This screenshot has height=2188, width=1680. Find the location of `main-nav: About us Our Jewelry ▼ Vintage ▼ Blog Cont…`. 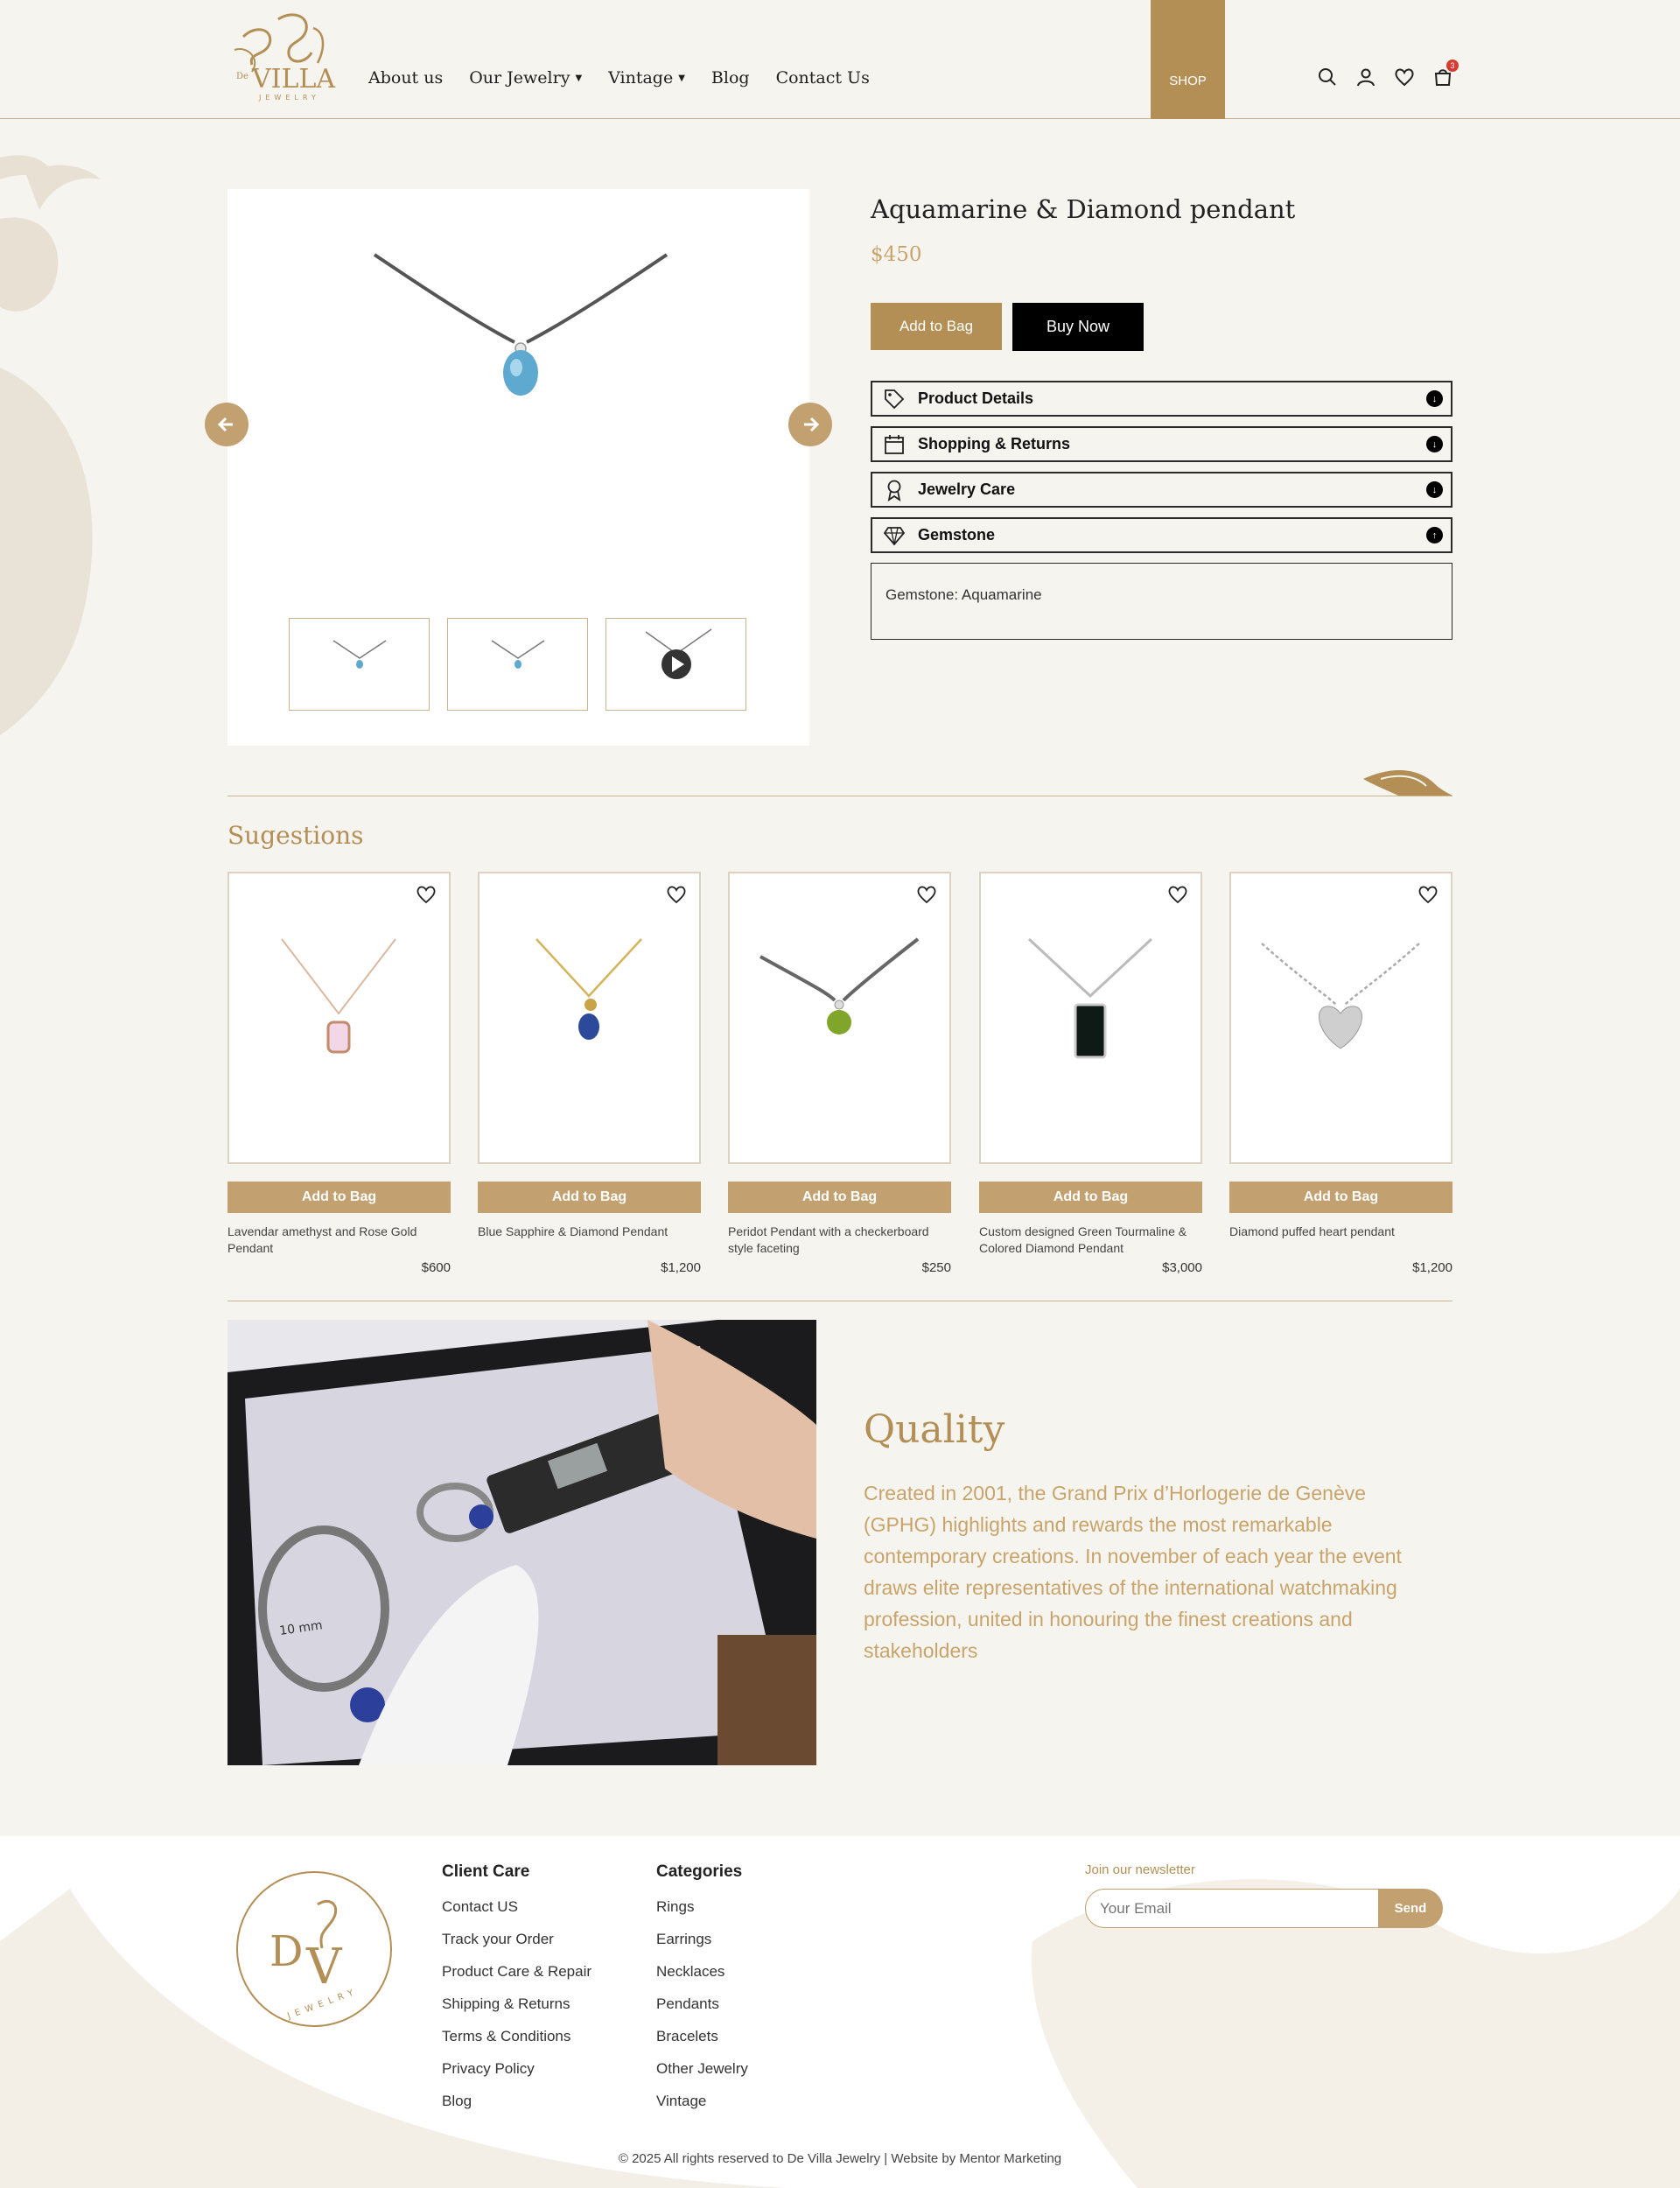

main-nav: About us Our Jewelry ▼ Vintage ▼ Blog Cont… is located at coordinates (619, 78).